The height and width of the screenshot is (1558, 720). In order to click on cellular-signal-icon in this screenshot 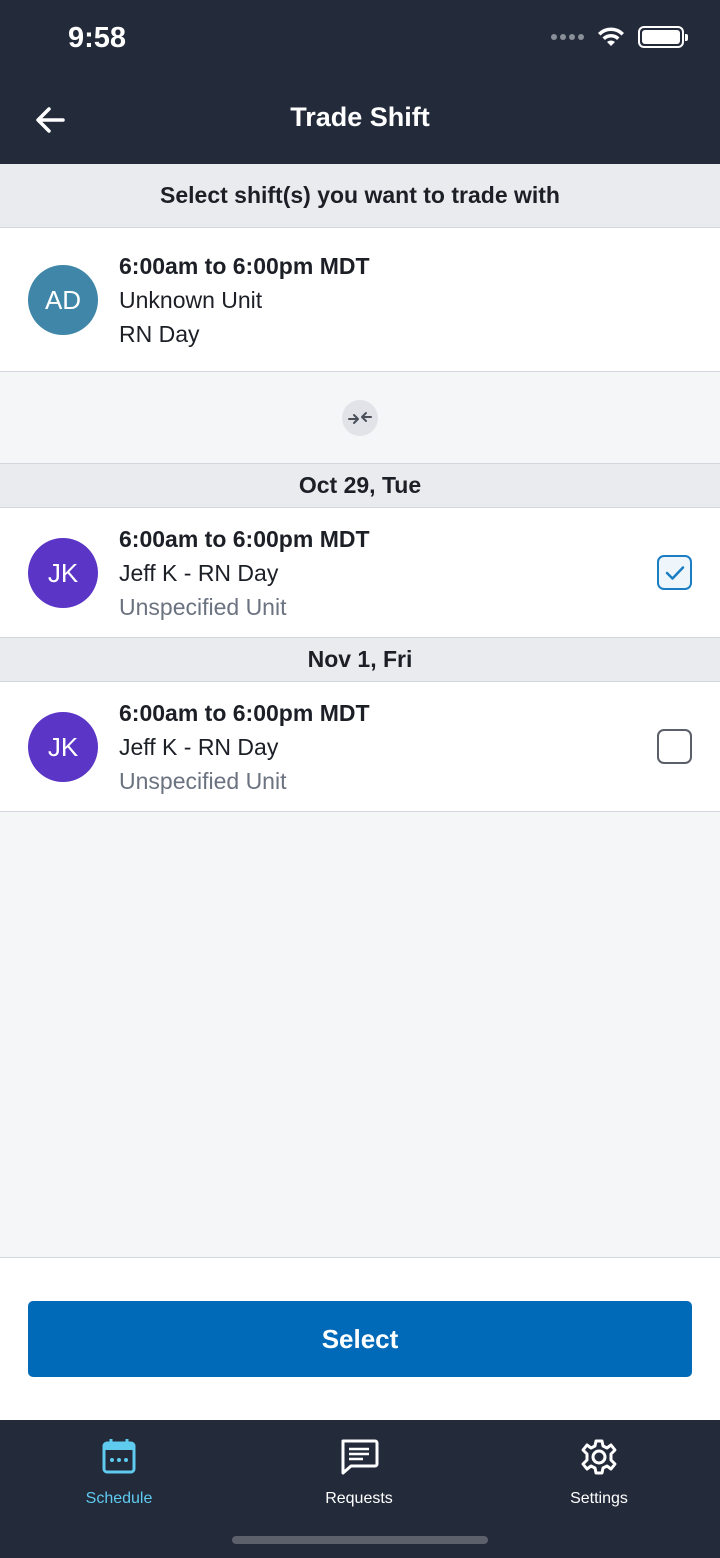, I will do `click(567, 37)`.